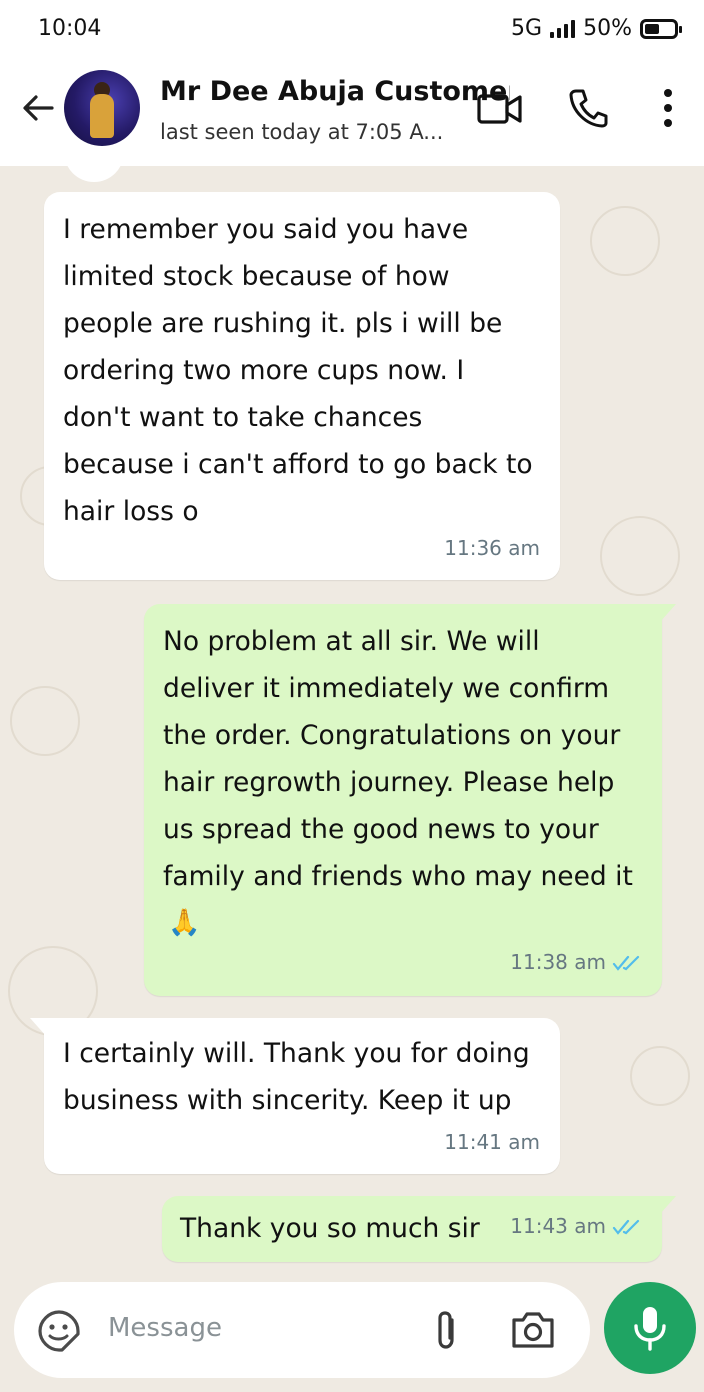 The image size is (704, 1392). What do you see at coordinates (500, 108) in the screenshot?
I see `video-call-icon` at bounding box center [500, 108].